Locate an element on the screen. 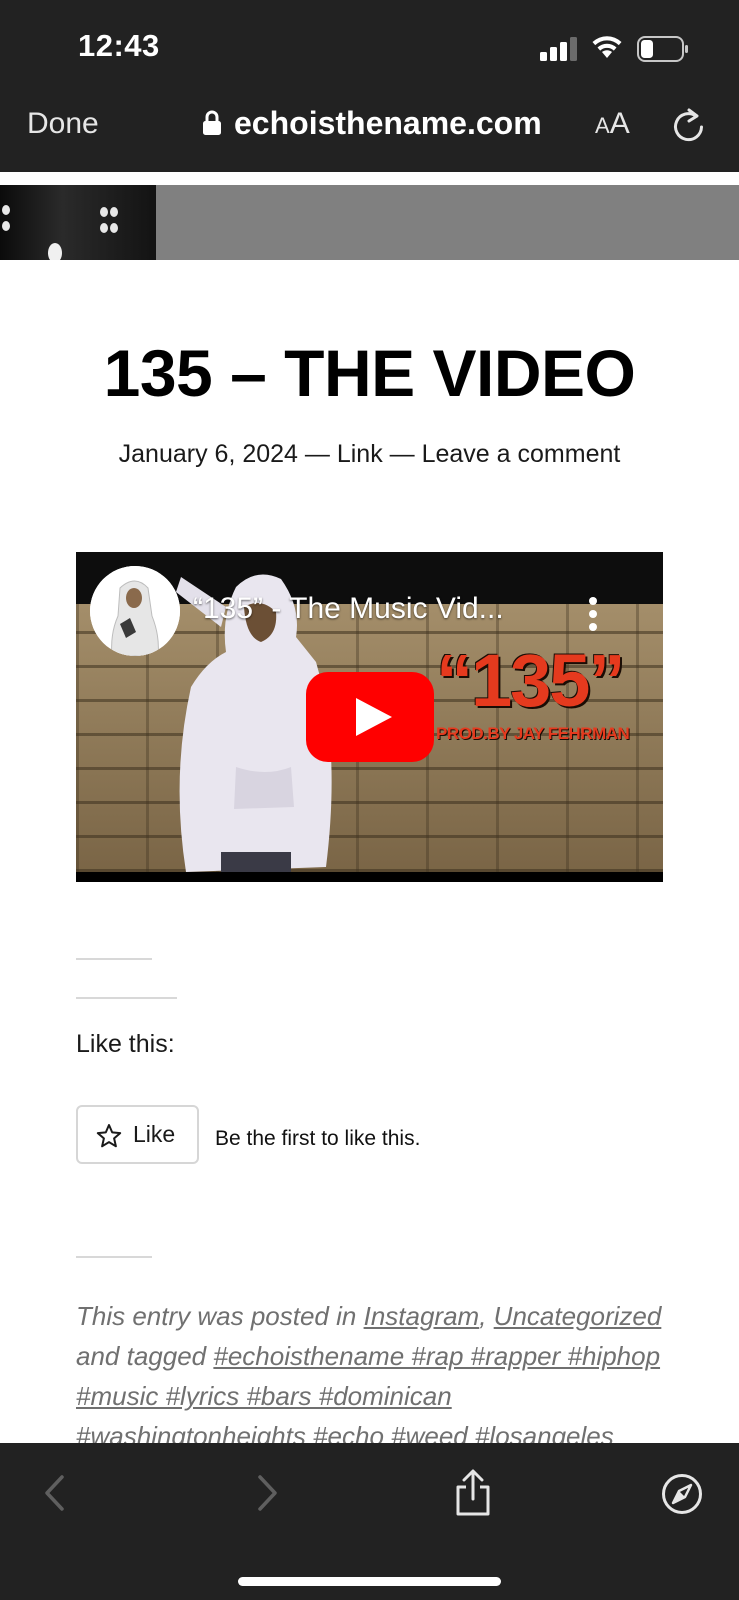  like-count-text: Be the first to like this. is located at coordinates (318, 1138).